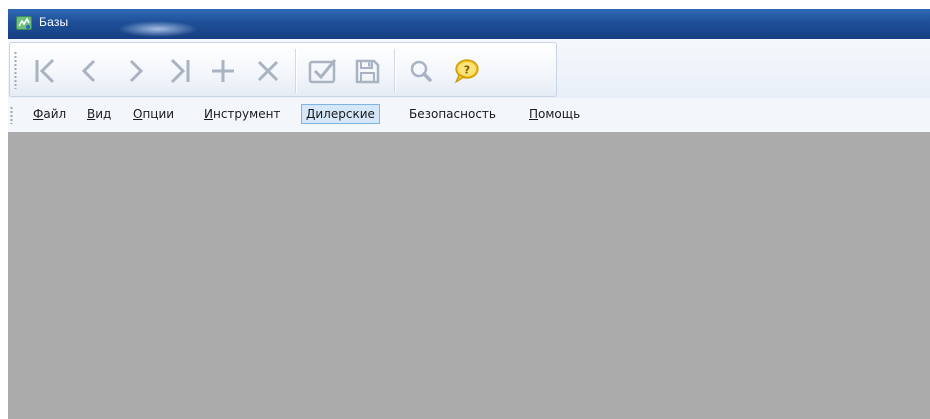  What do you see at coordinates (54, 22) in the screenshot?
I see `window-title: Базы` at bounding box center [54, 22].